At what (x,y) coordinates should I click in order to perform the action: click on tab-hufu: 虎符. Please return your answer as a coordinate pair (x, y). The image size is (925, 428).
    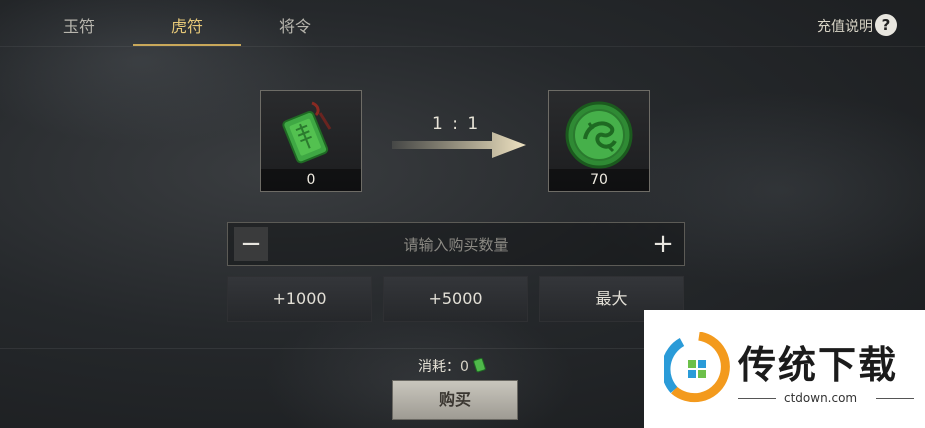
    Looking at the image, I should click on (187, 28).